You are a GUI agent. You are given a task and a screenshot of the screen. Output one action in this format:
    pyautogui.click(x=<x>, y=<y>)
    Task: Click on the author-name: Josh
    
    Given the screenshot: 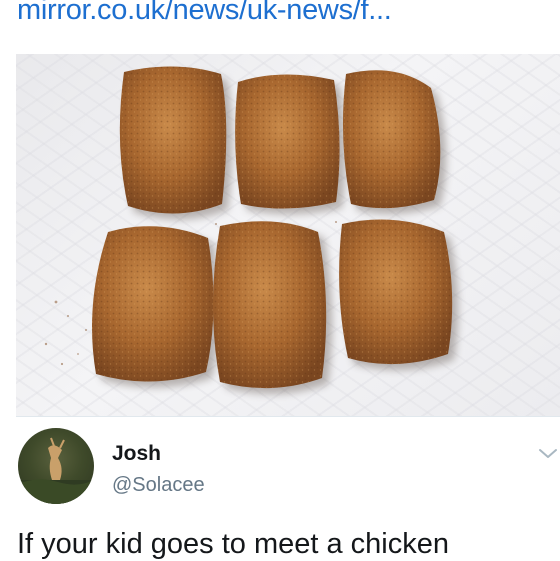 What is the action you would take?
    pyautogui.click(x=136, y=454)
    